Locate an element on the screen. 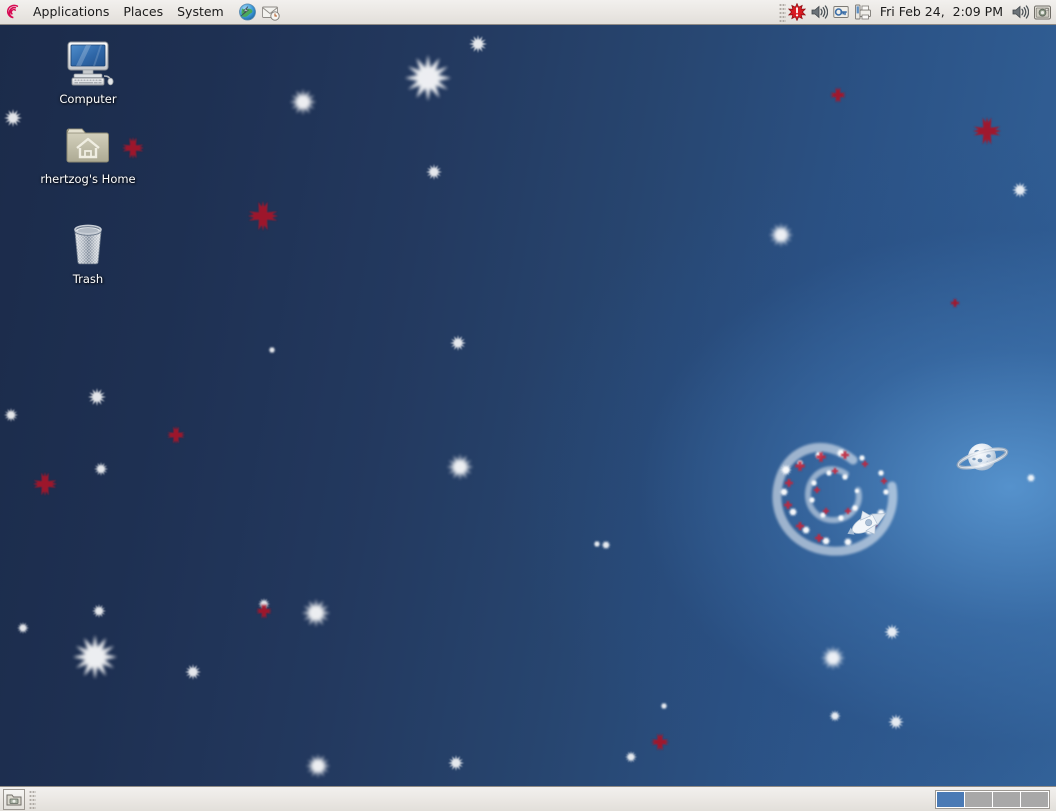 The image size is (1056, 811). speaker-icon is located at coordinates (819, 12).